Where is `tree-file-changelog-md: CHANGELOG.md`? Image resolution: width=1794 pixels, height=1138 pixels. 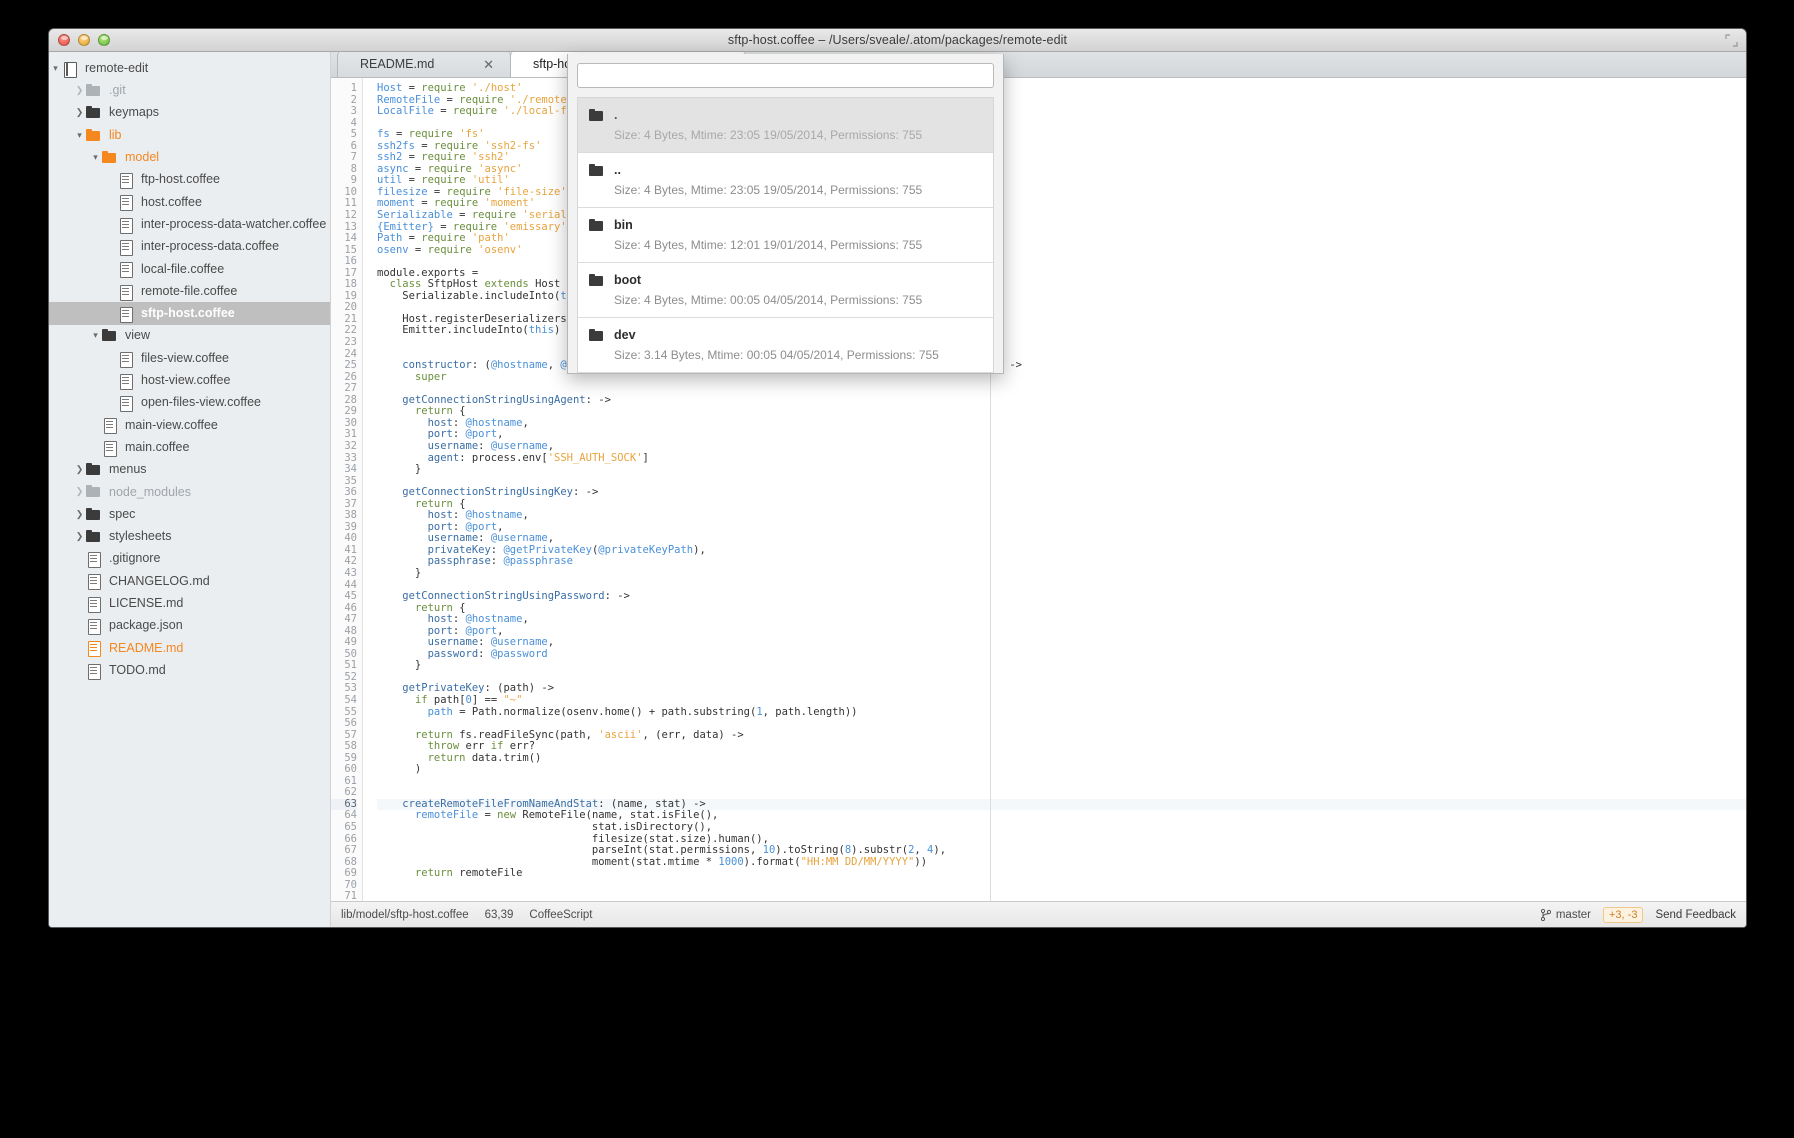 tree-file-changelog-md: CHANGELOG.md is located at coordinates (189, 581).